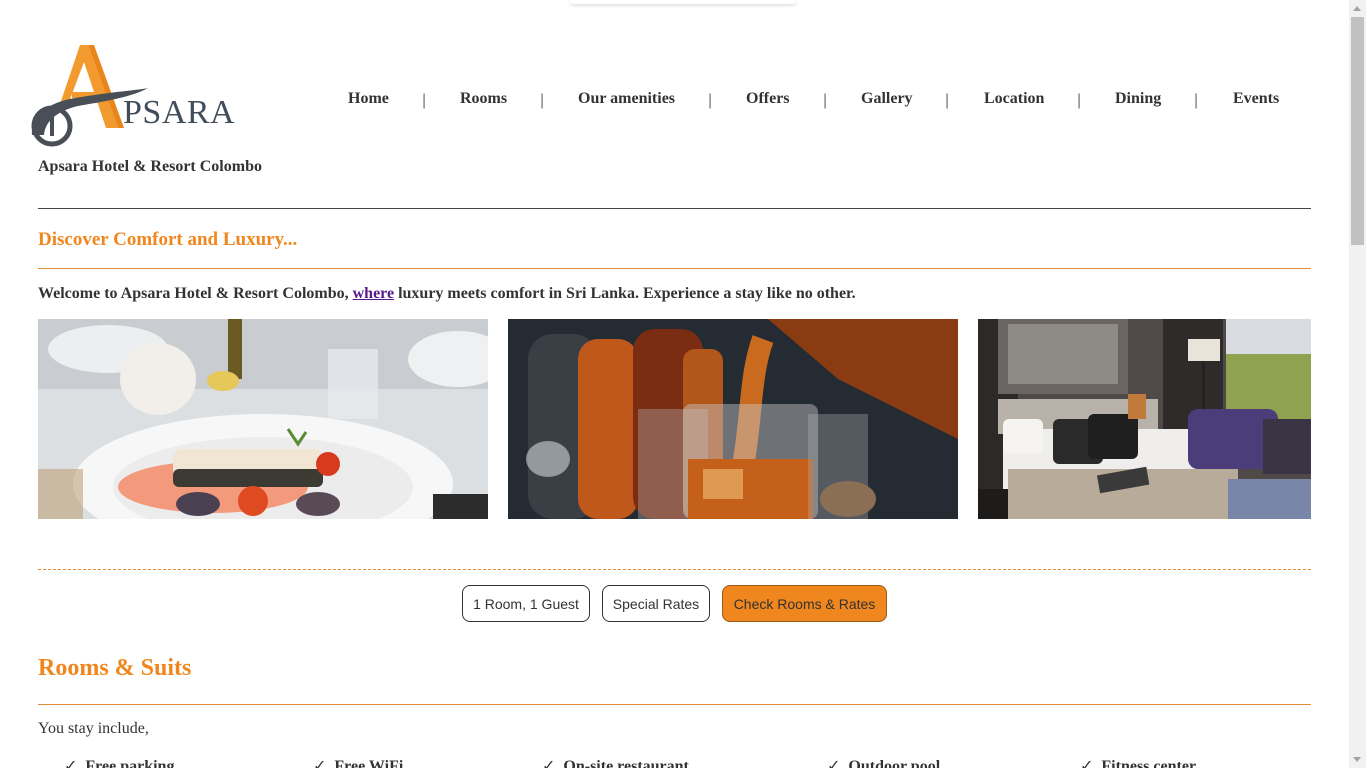  I want to click on amenity-label: Free parking, so click(130, 763).